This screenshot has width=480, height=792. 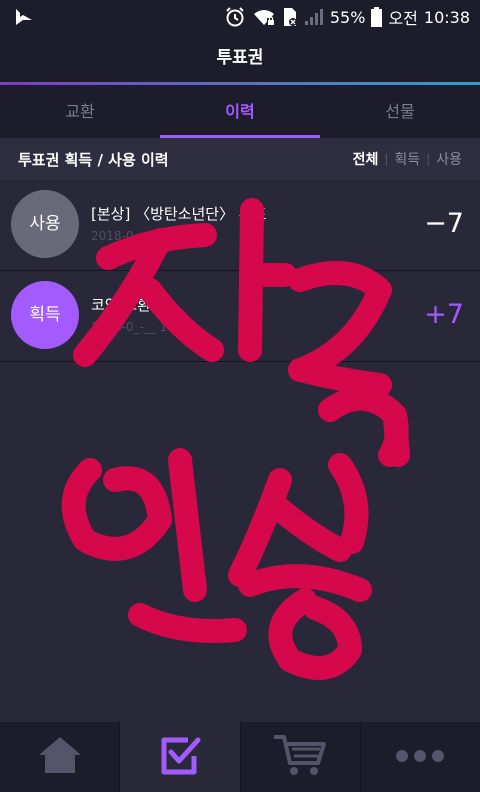 I want to click on tab-exchange: 교환, so click(x=80, y=111).